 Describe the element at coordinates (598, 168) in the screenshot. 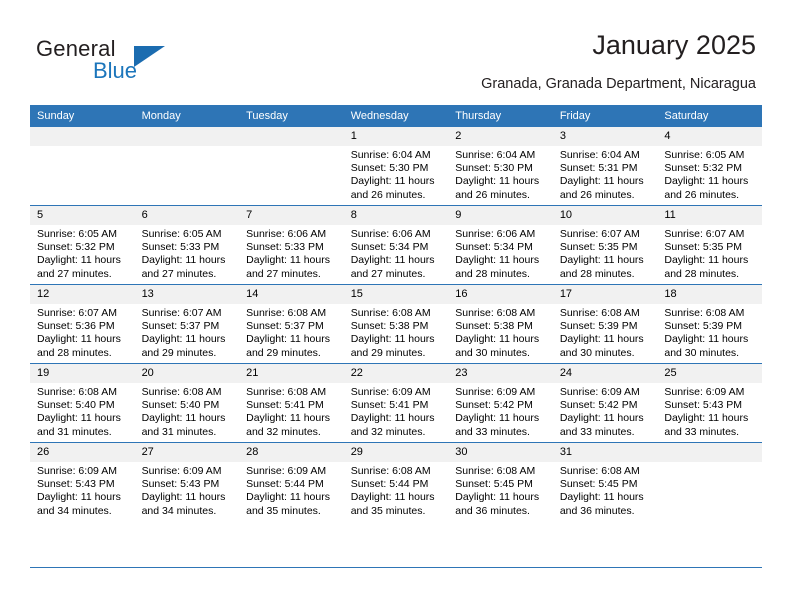

I see `sunset-text: Sunset: 5:31 PM` at that location.